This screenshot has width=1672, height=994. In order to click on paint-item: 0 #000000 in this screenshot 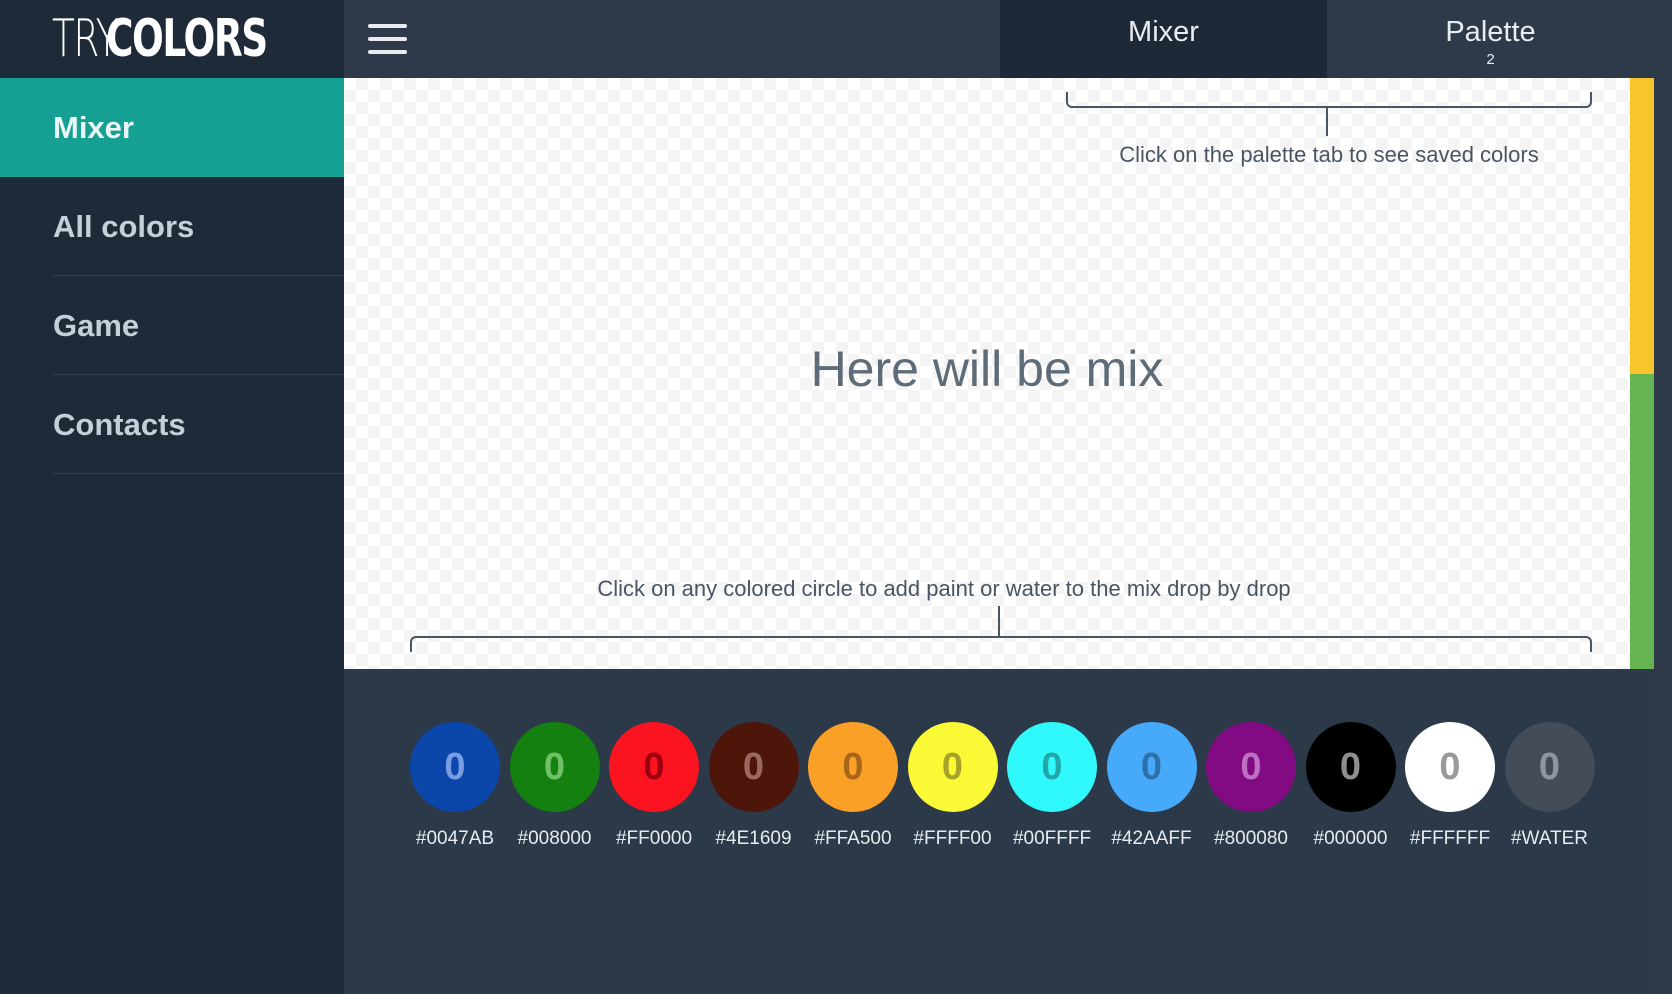, I will do `click(1350, 786)`.